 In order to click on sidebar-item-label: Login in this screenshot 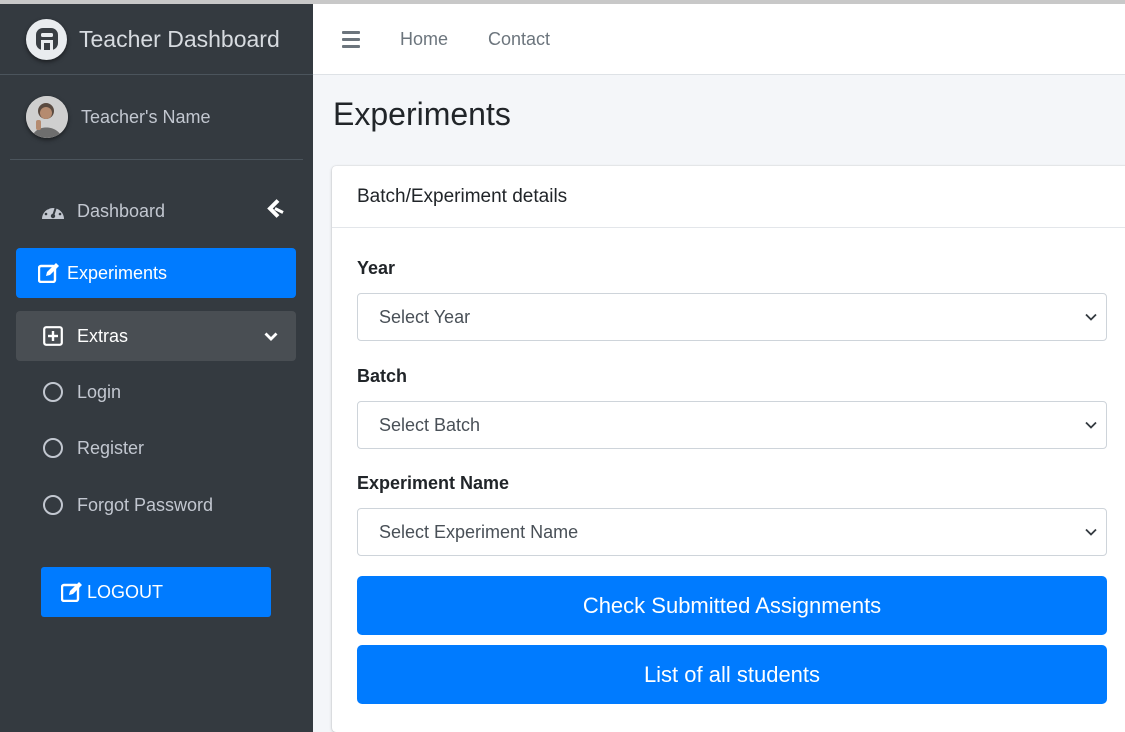, I will do `click(99, 391)`.